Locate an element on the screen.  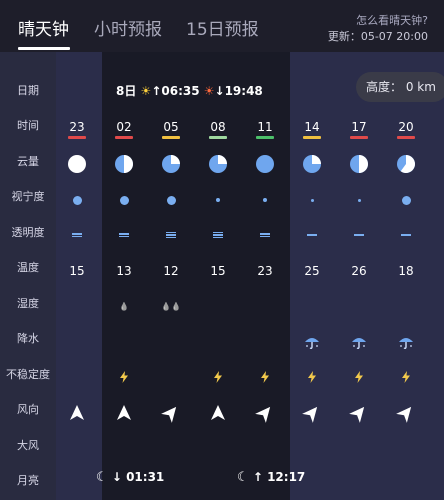
time-cell: 17 is located at coordinates (359, 129).